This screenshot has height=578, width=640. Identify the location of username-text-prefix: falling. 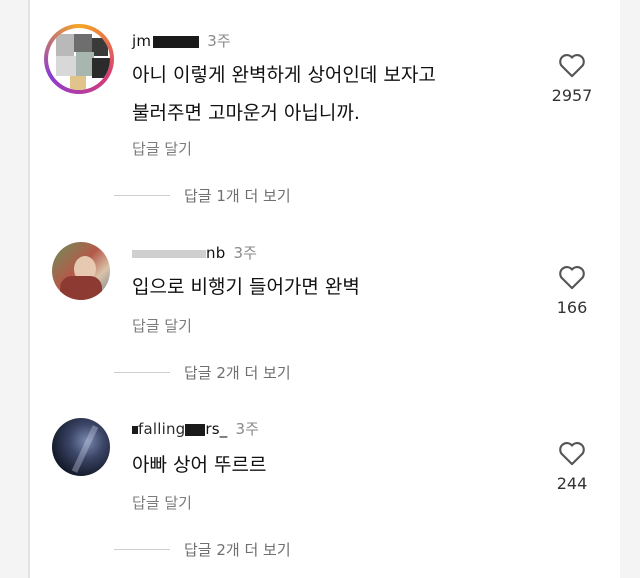
(162, 429).